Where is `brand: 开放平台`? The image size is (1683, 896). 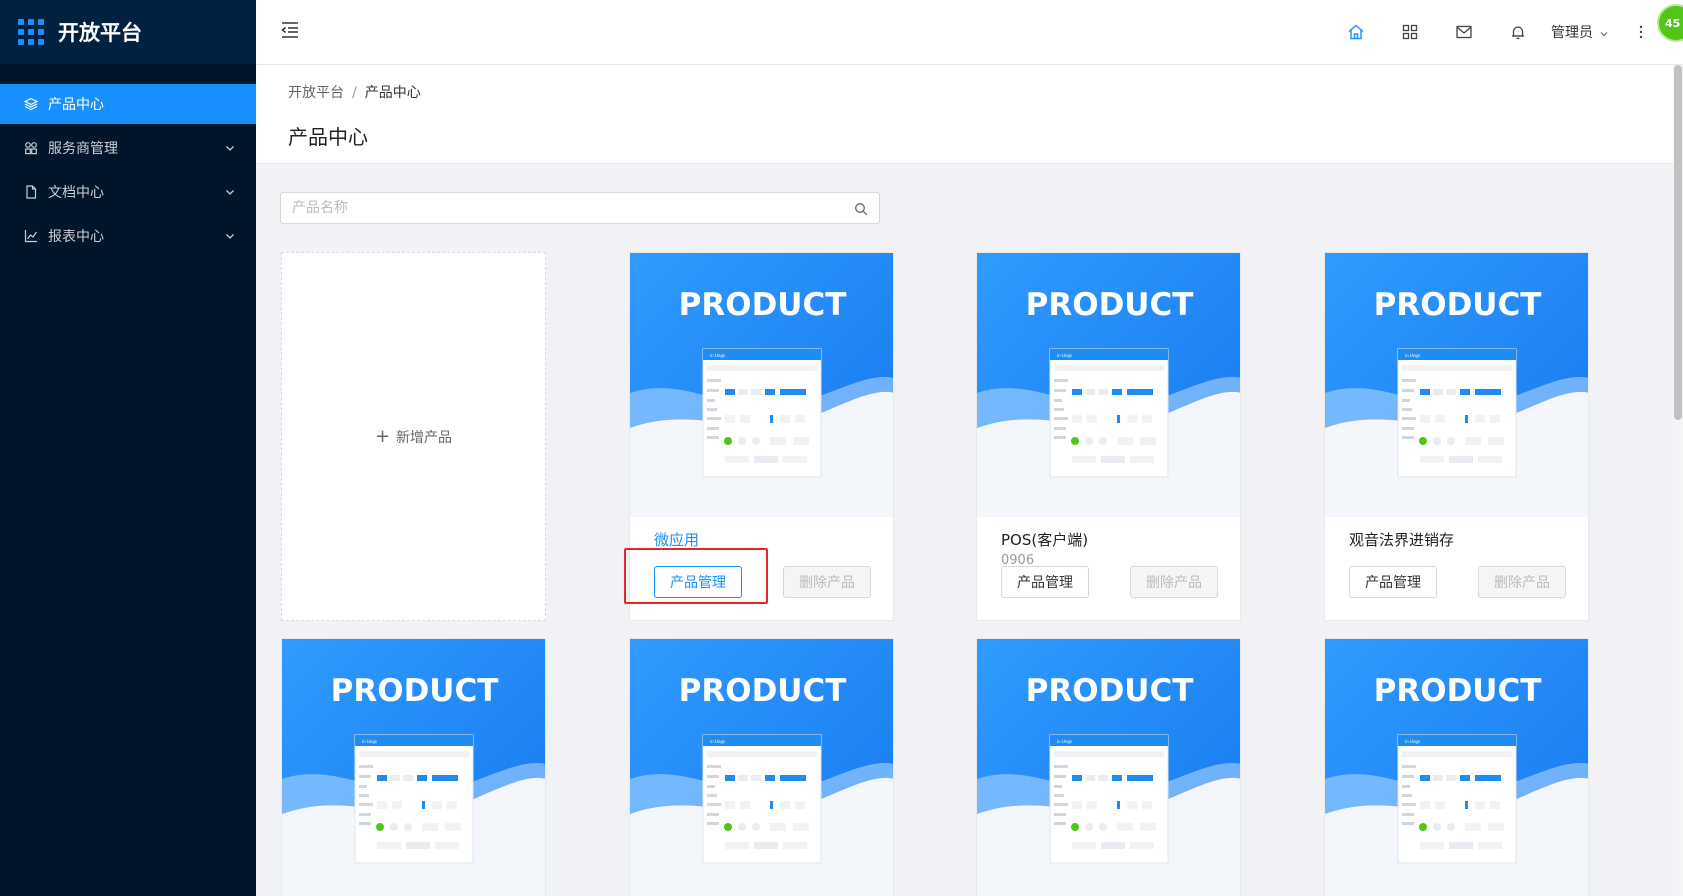
brand: 开放平台 is located at coordinates (128, 32).